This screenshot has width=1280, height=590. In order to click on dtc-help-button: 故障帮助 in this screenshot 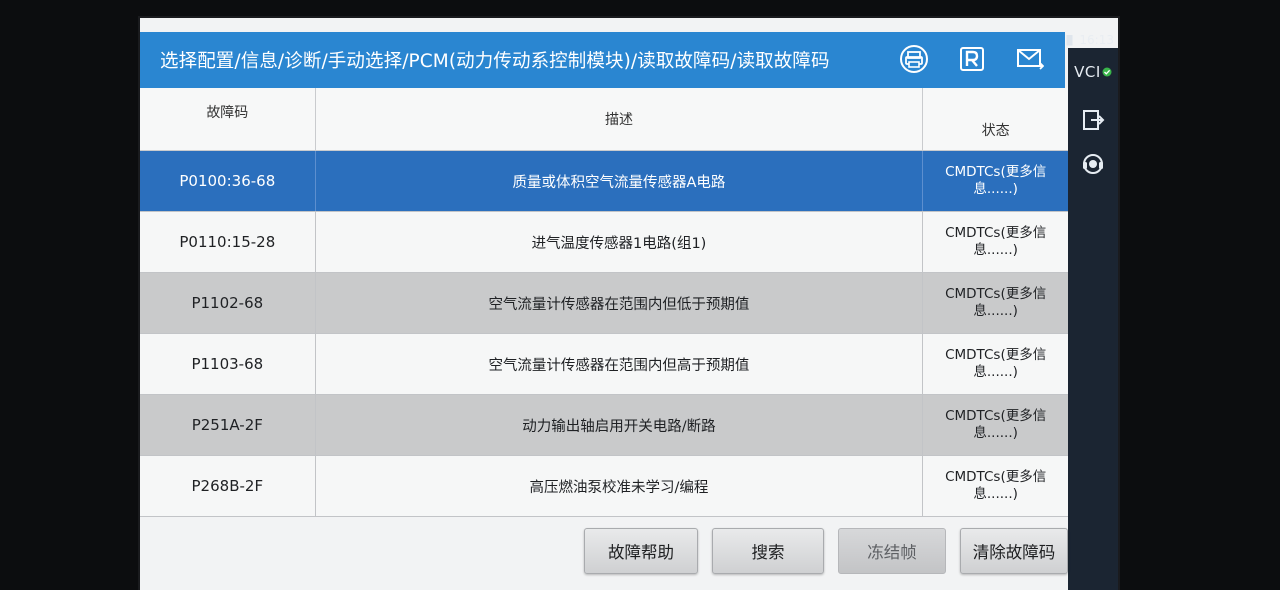, I will do `click(641, 551)`.